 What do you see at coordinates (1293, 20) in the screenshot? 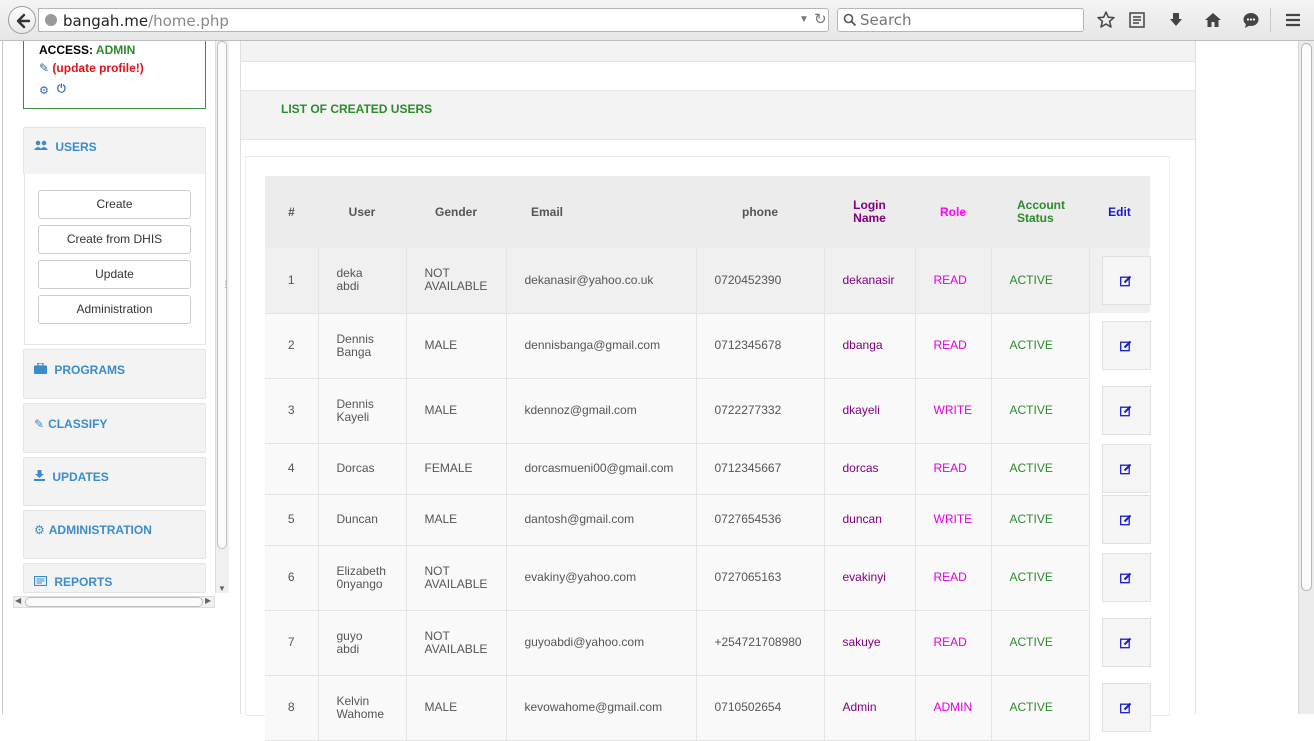
I see `menu-icon` at bounding box center [1293, 20].